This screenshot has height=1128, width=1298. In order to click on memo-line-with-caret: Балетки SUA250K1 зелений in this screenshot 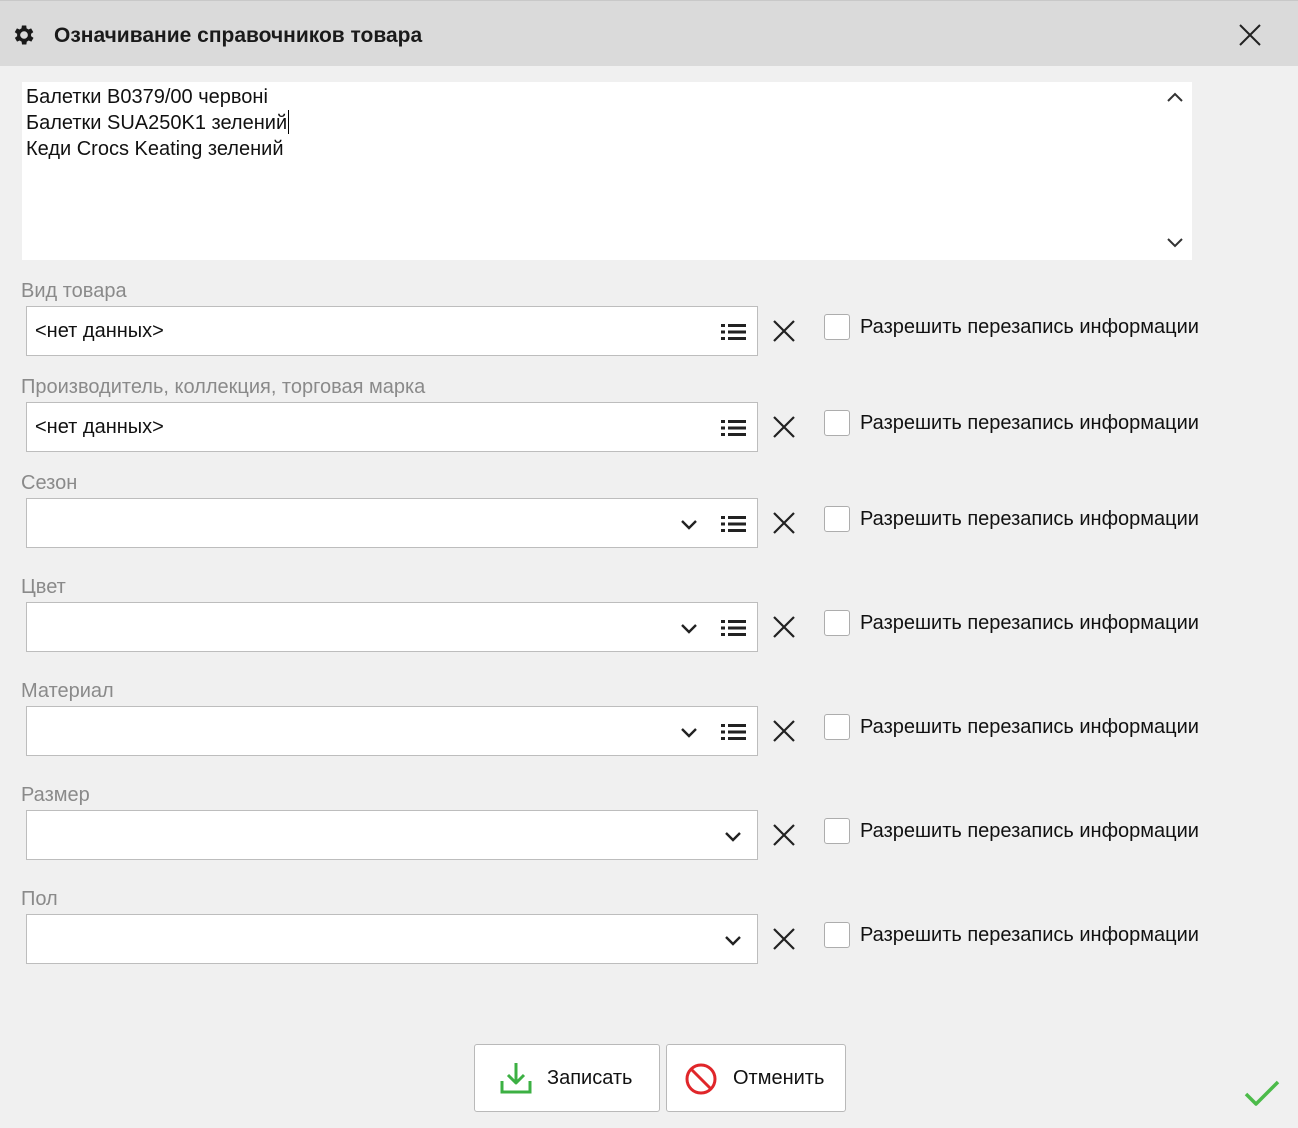, I will do `click(158, 123)`.